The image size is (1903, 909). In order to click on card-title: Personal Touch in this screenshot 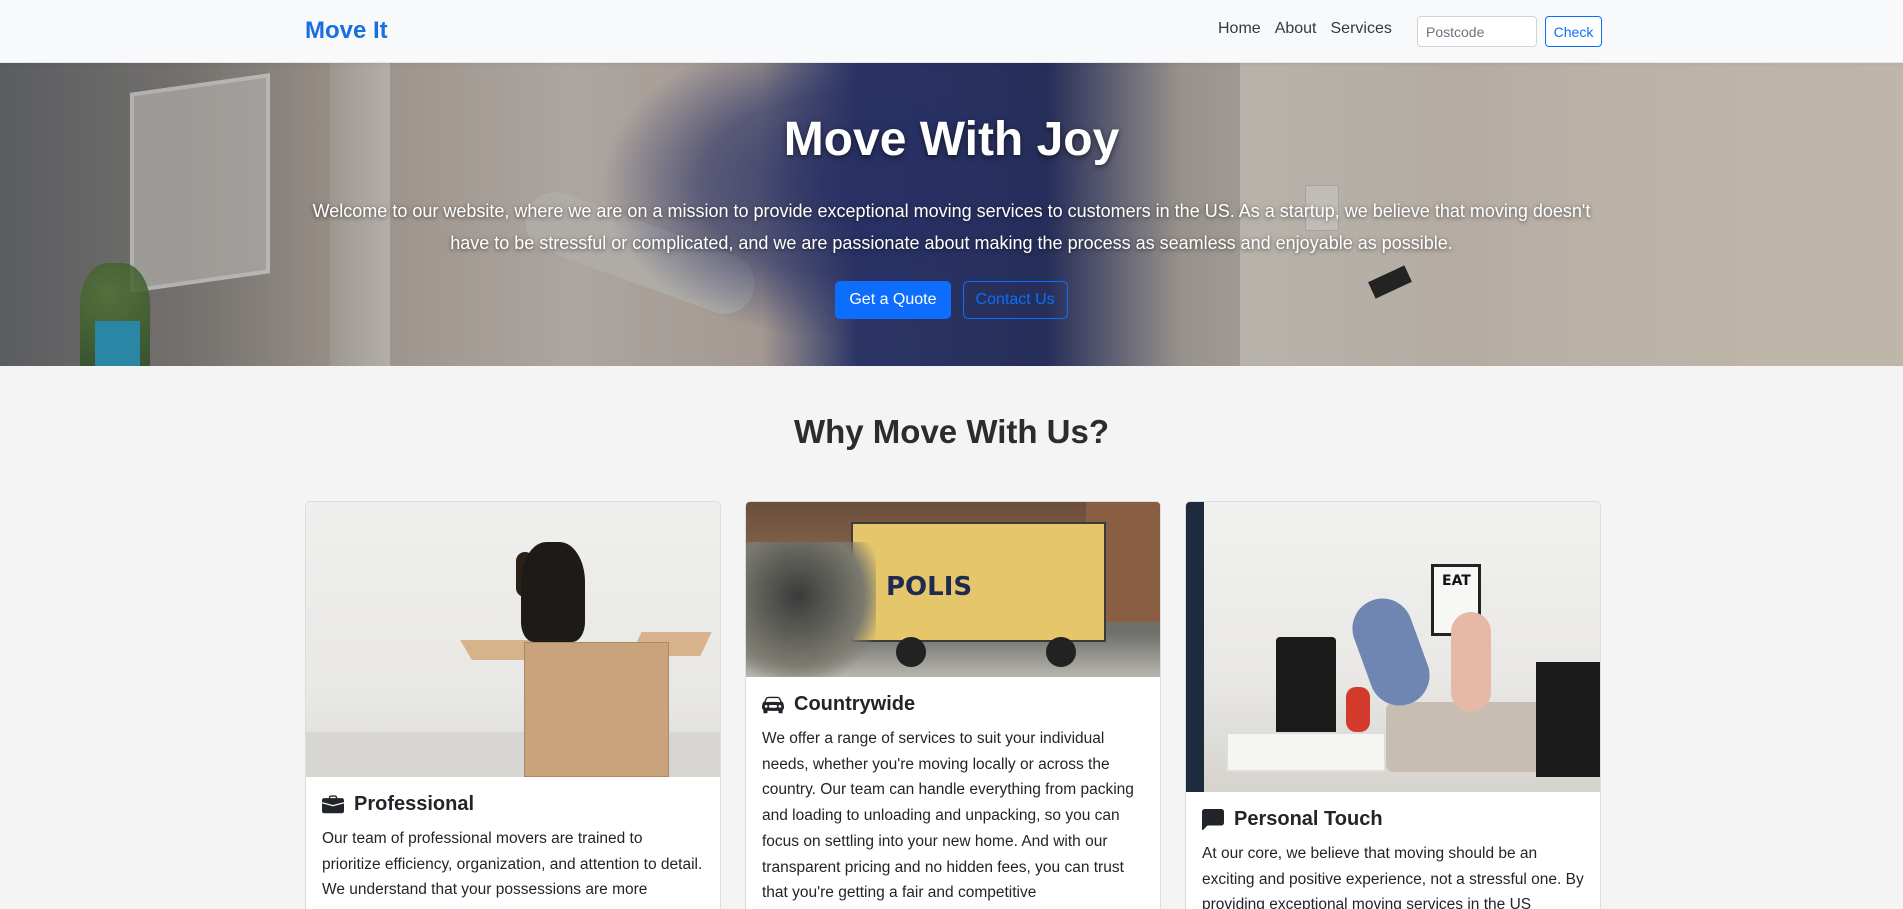, I will do `click(1393, 819)`.